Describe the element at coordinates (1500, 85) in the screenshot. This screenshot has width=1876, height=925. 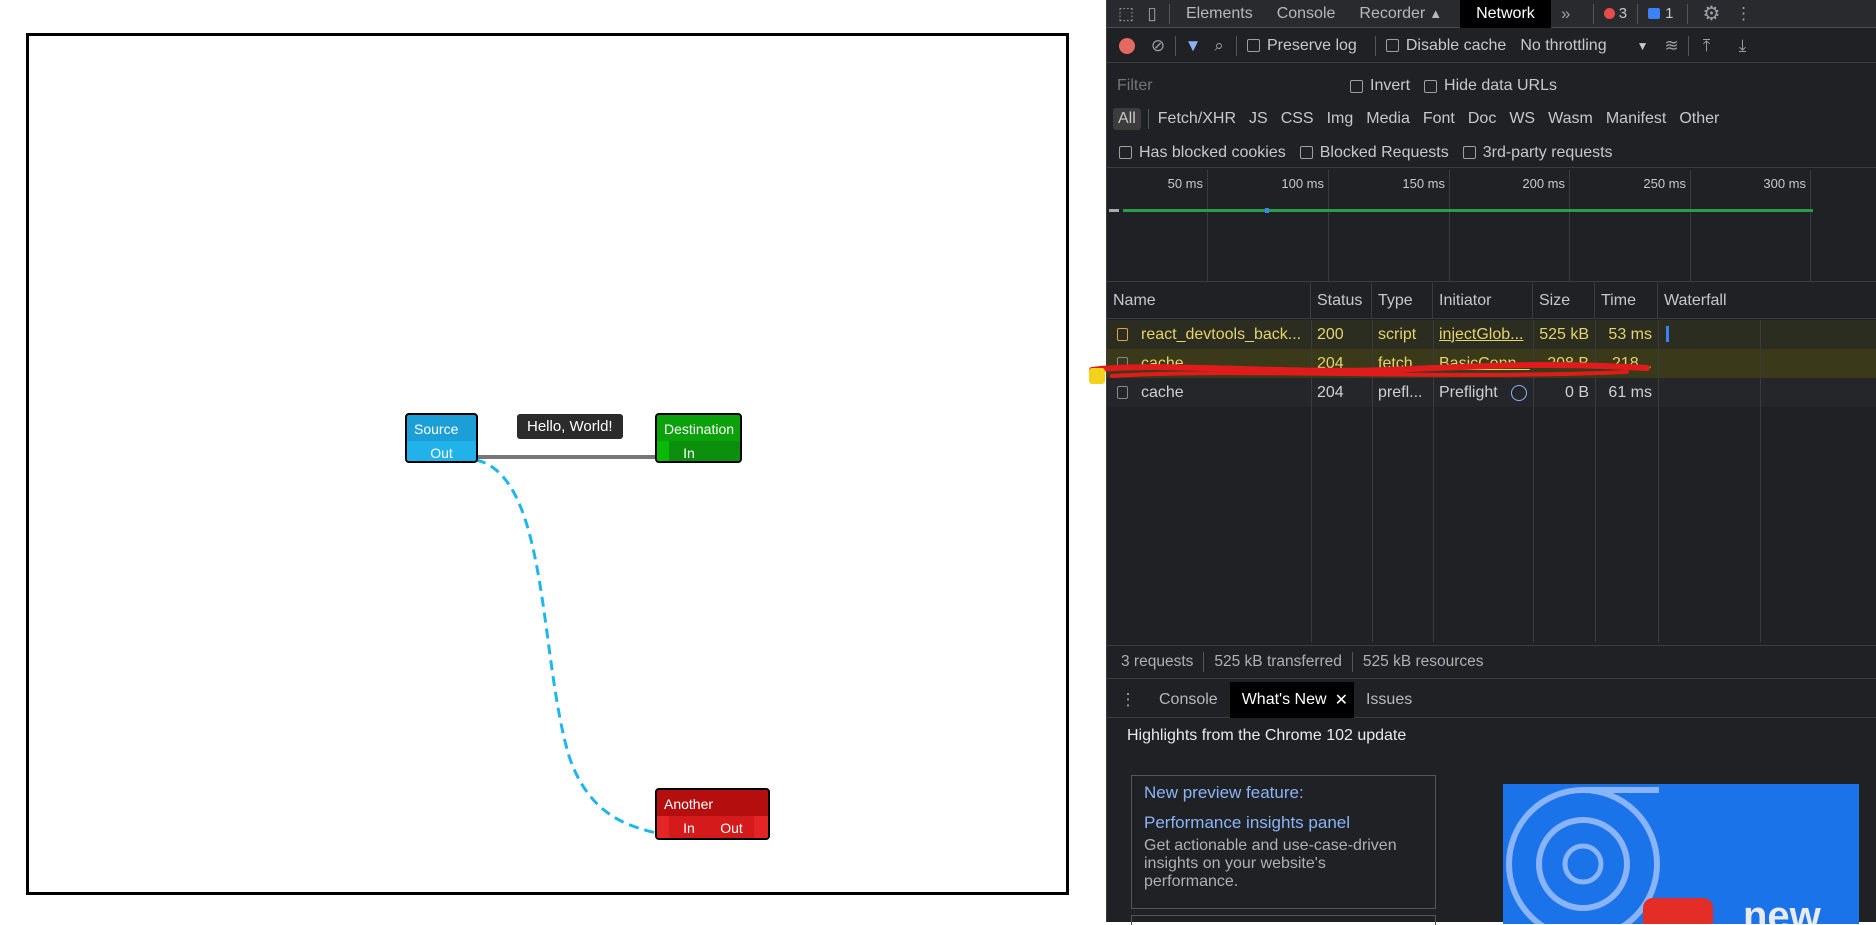
I see `hide-data-urls-label: Hide data URLs` at that location.